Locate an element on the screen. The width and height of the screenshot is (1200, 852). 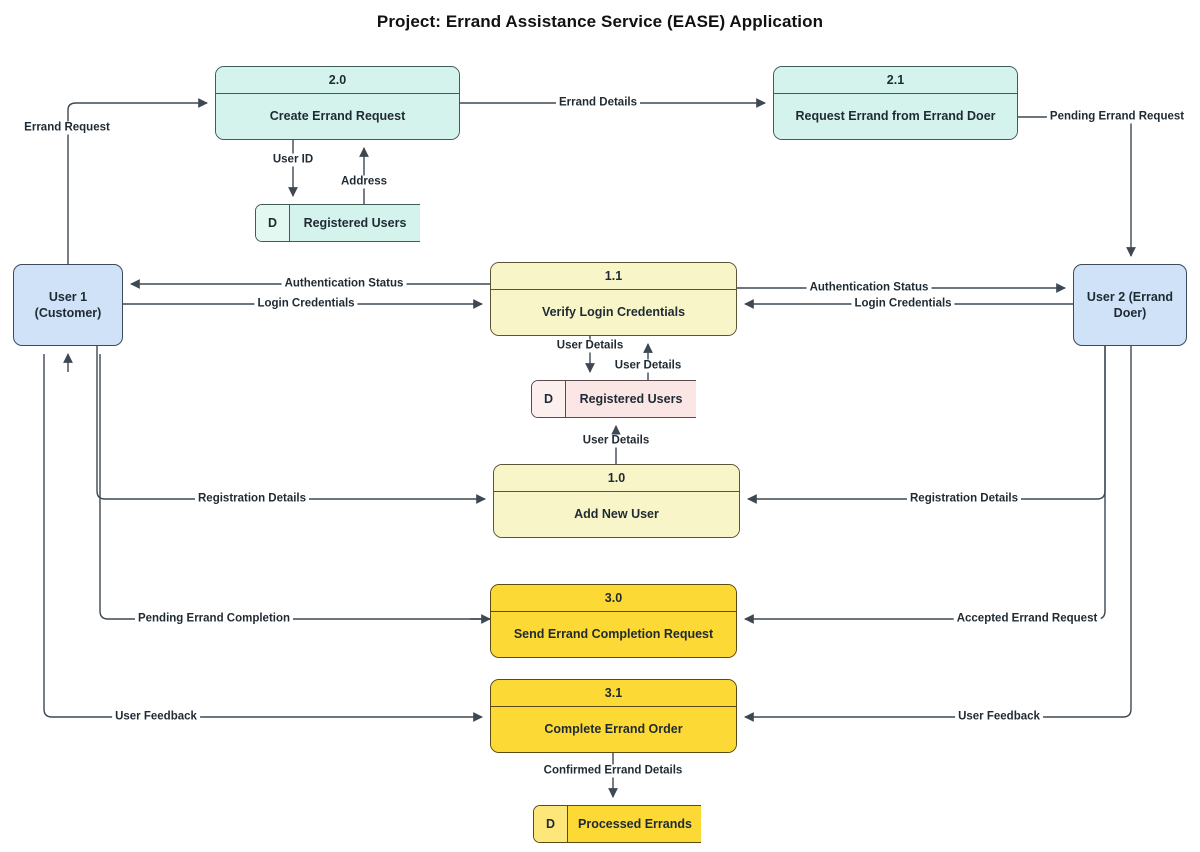
data-store-processed-errands-marker: D is located at coordinates (551, 824).